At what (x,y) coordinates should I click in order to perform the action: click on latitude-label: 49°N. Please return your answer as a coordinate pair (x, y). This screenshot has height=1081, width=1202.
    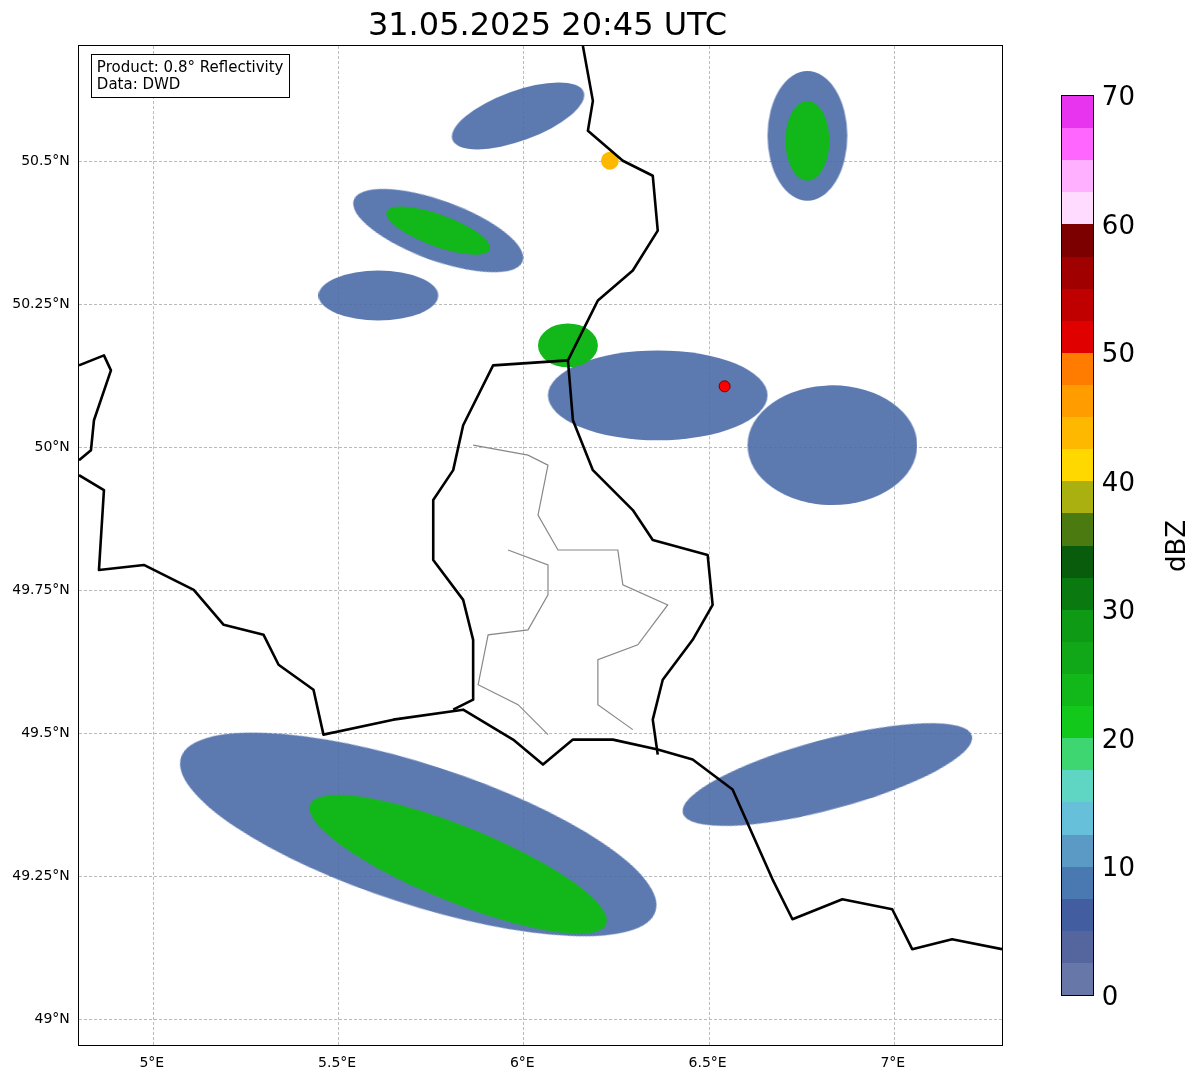
    Looking at the image, I should click on (52, 1018).